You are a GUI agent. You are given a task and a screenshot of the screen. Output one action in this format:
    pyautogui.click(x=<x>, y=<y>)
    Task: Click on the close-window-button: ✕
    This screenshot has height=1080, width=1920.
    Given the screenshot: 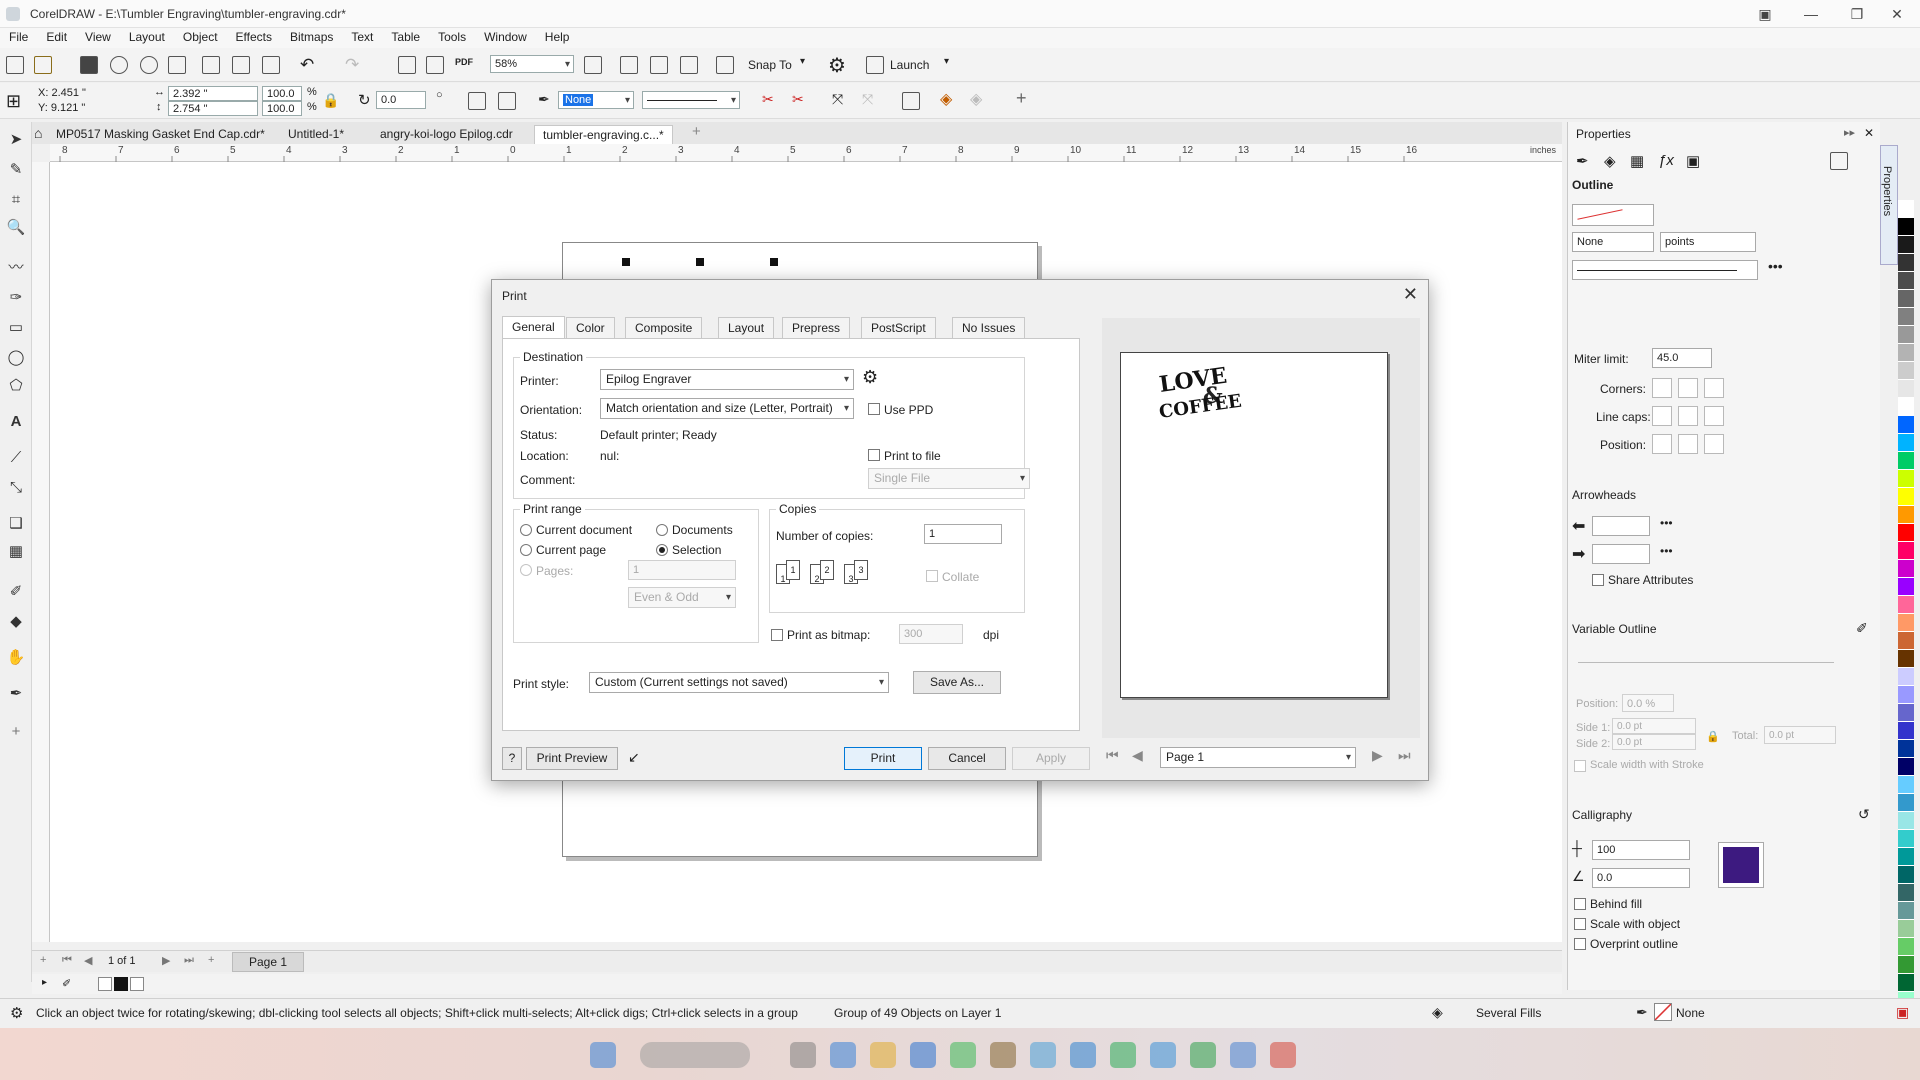 What is the action you would take?
    pyautogui.click(x=1897, y=14)
    